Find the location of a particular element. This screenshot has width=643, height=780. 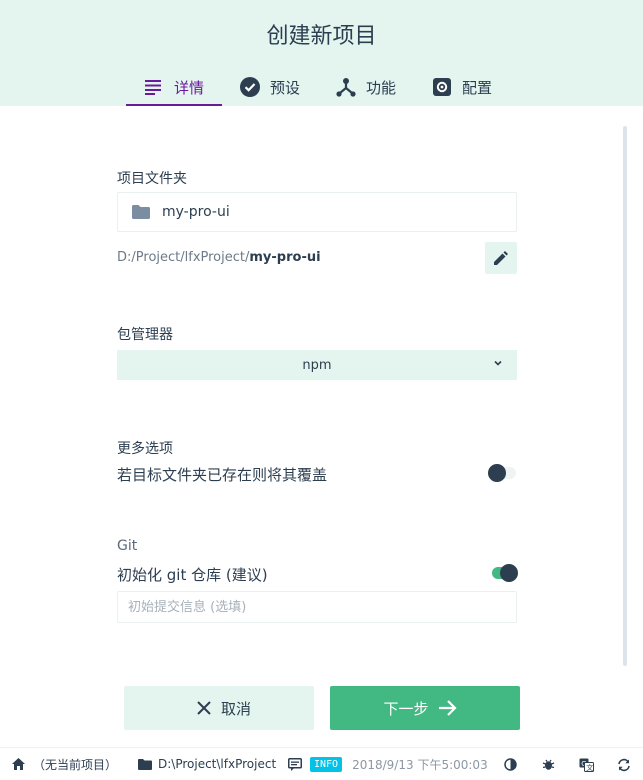

tab-details: 详情 is located at coordinates (174, 87).